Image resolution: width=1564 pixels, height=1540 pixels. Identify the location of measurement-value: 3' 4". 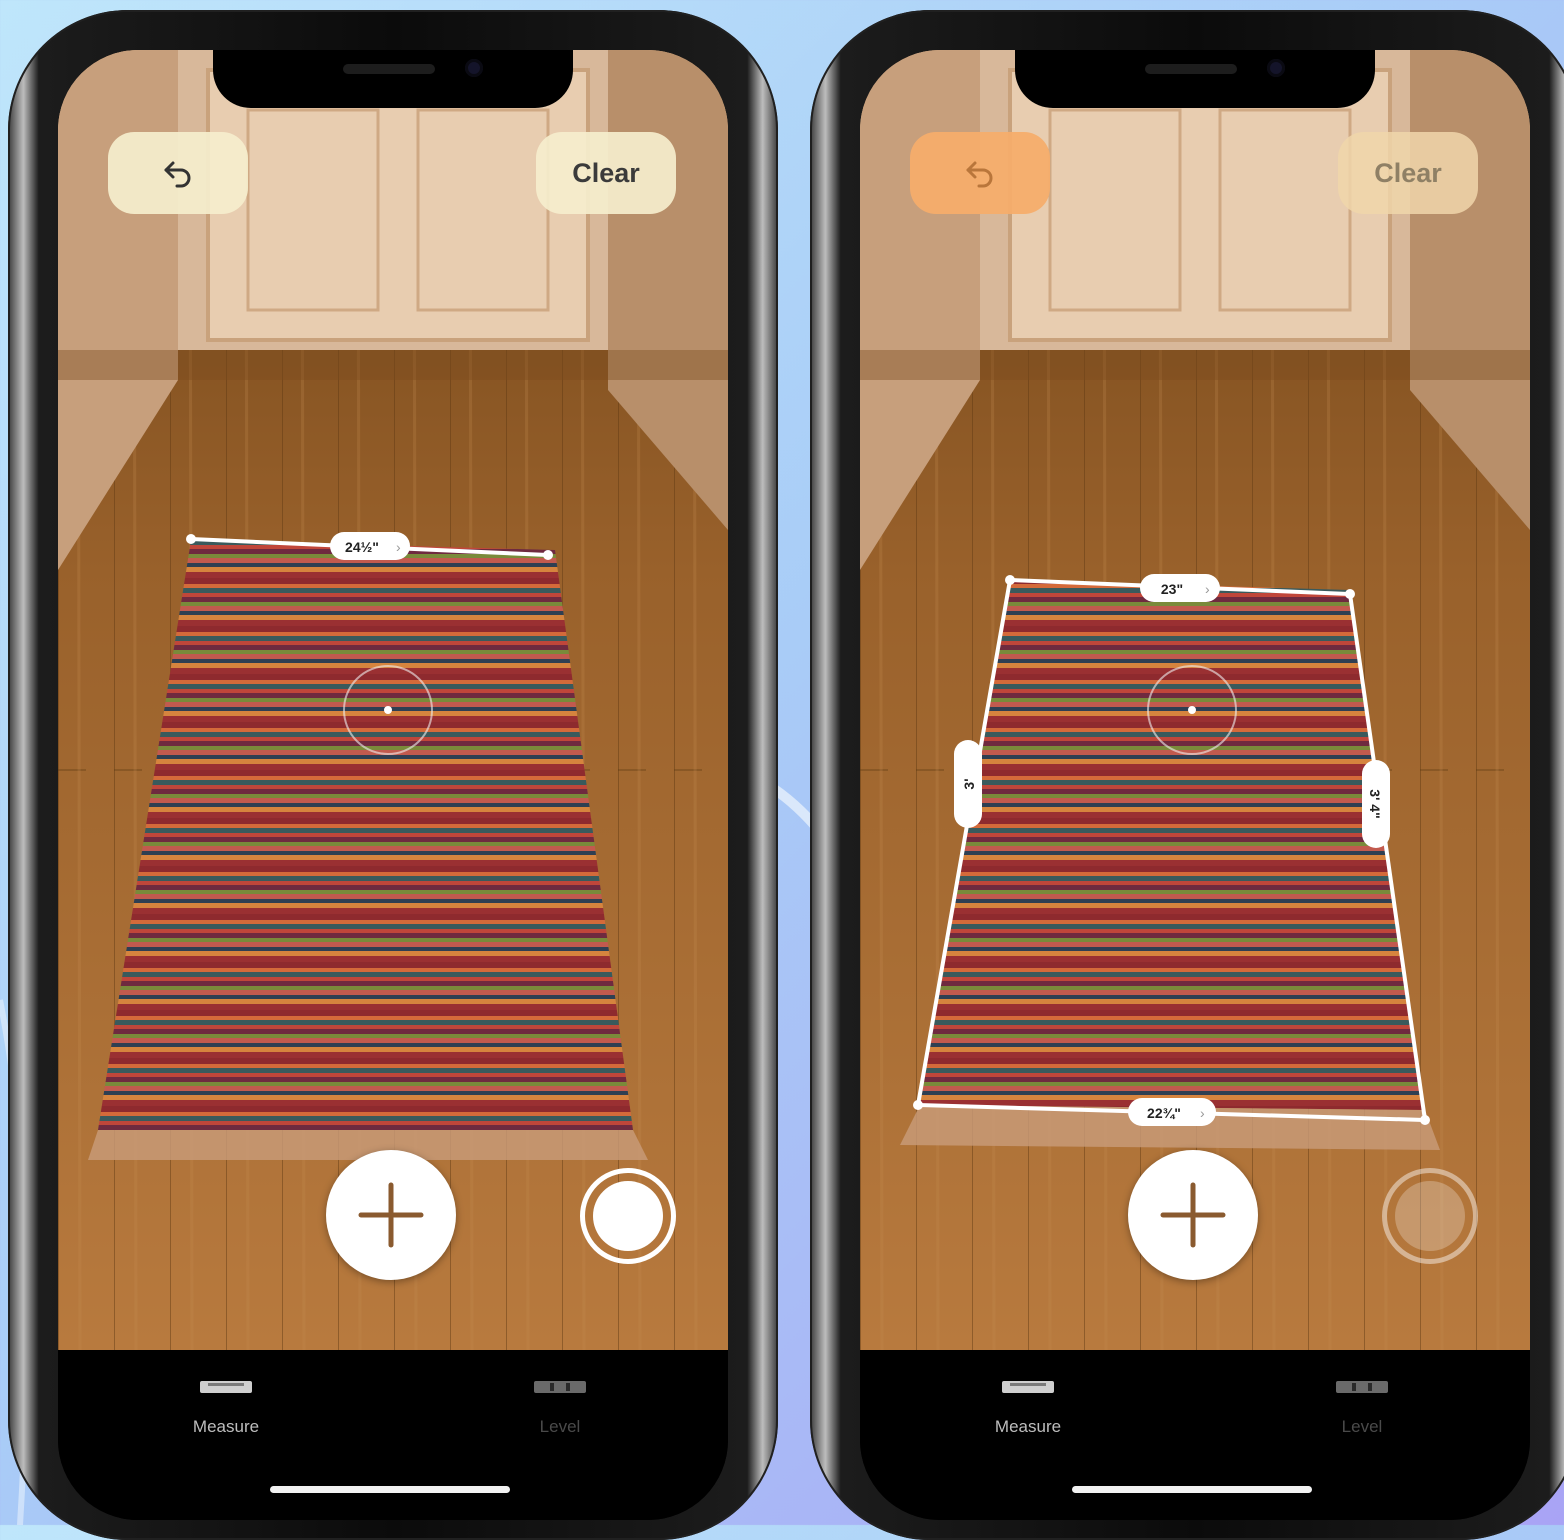
(1375, 803).